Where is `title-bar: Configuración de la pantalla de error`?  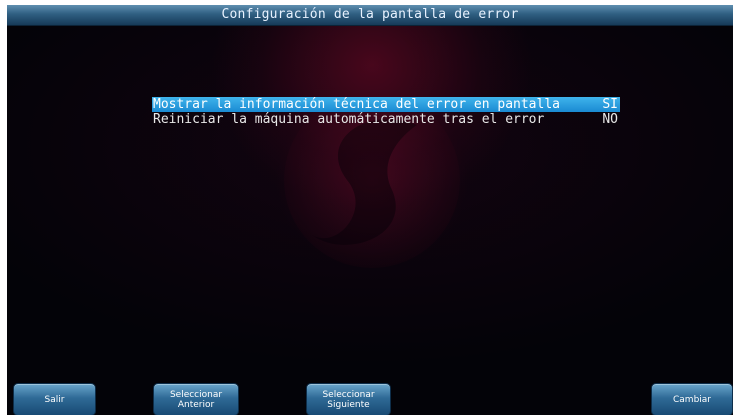 title-bar: Configuración de la pantalla de error is located at coordinates (370, 15).